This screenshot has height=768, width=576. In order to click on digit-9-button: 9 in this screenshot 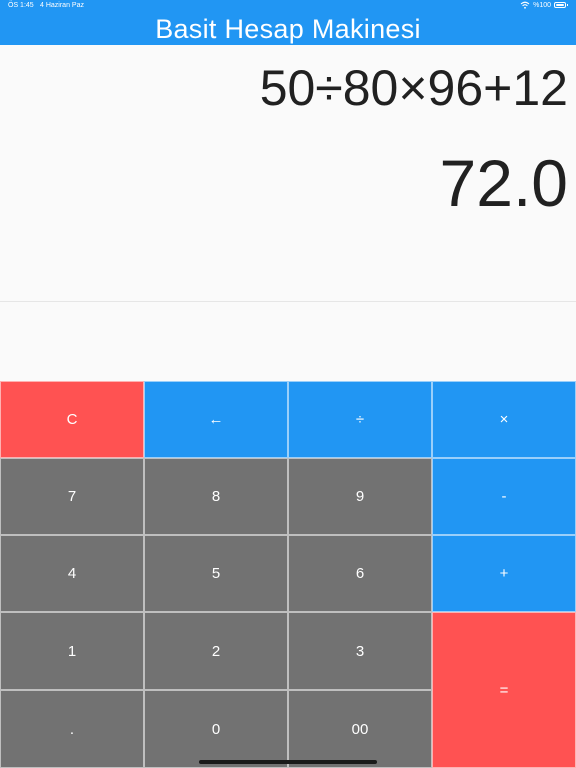, I will do `click(360, 496)`.